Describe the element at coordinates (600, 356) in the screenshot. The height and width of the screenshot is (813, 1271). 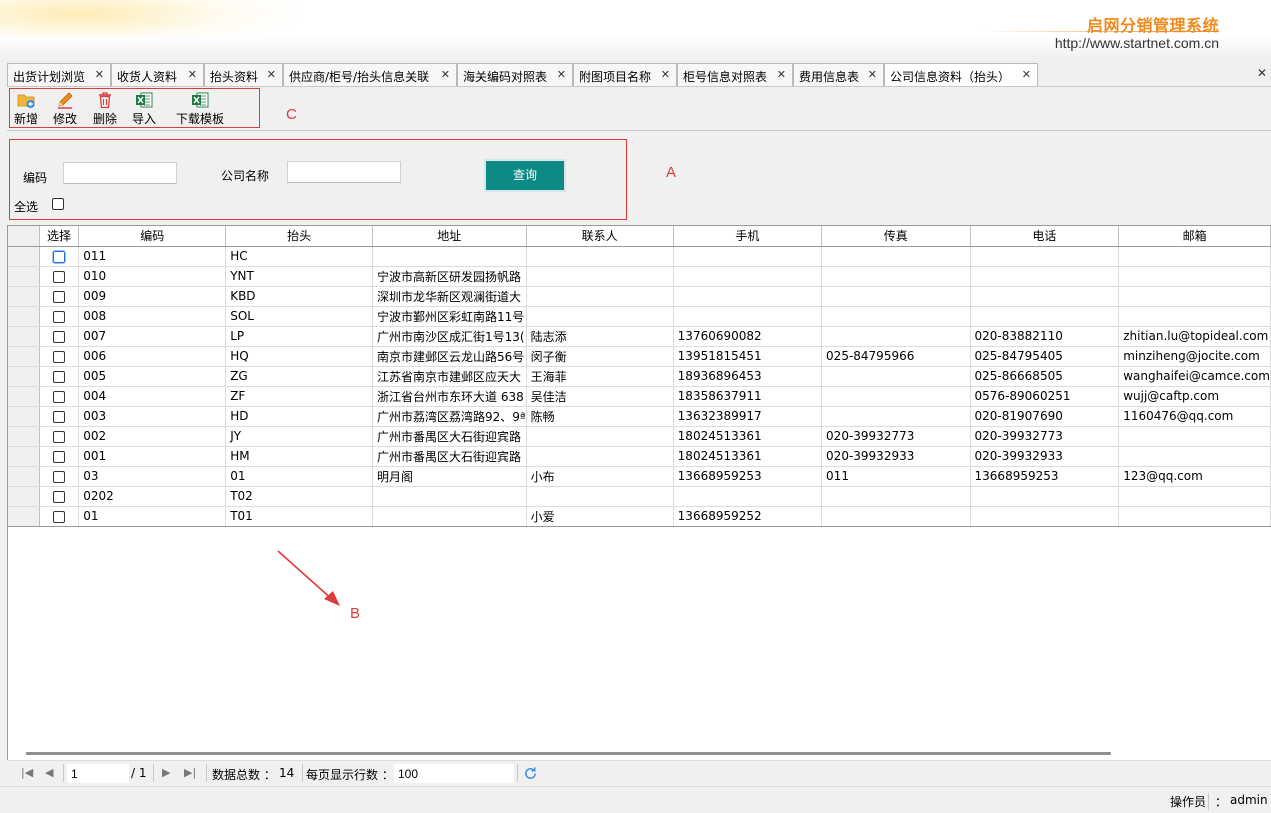
I see `cell-contact: 闵子衡` at that location.